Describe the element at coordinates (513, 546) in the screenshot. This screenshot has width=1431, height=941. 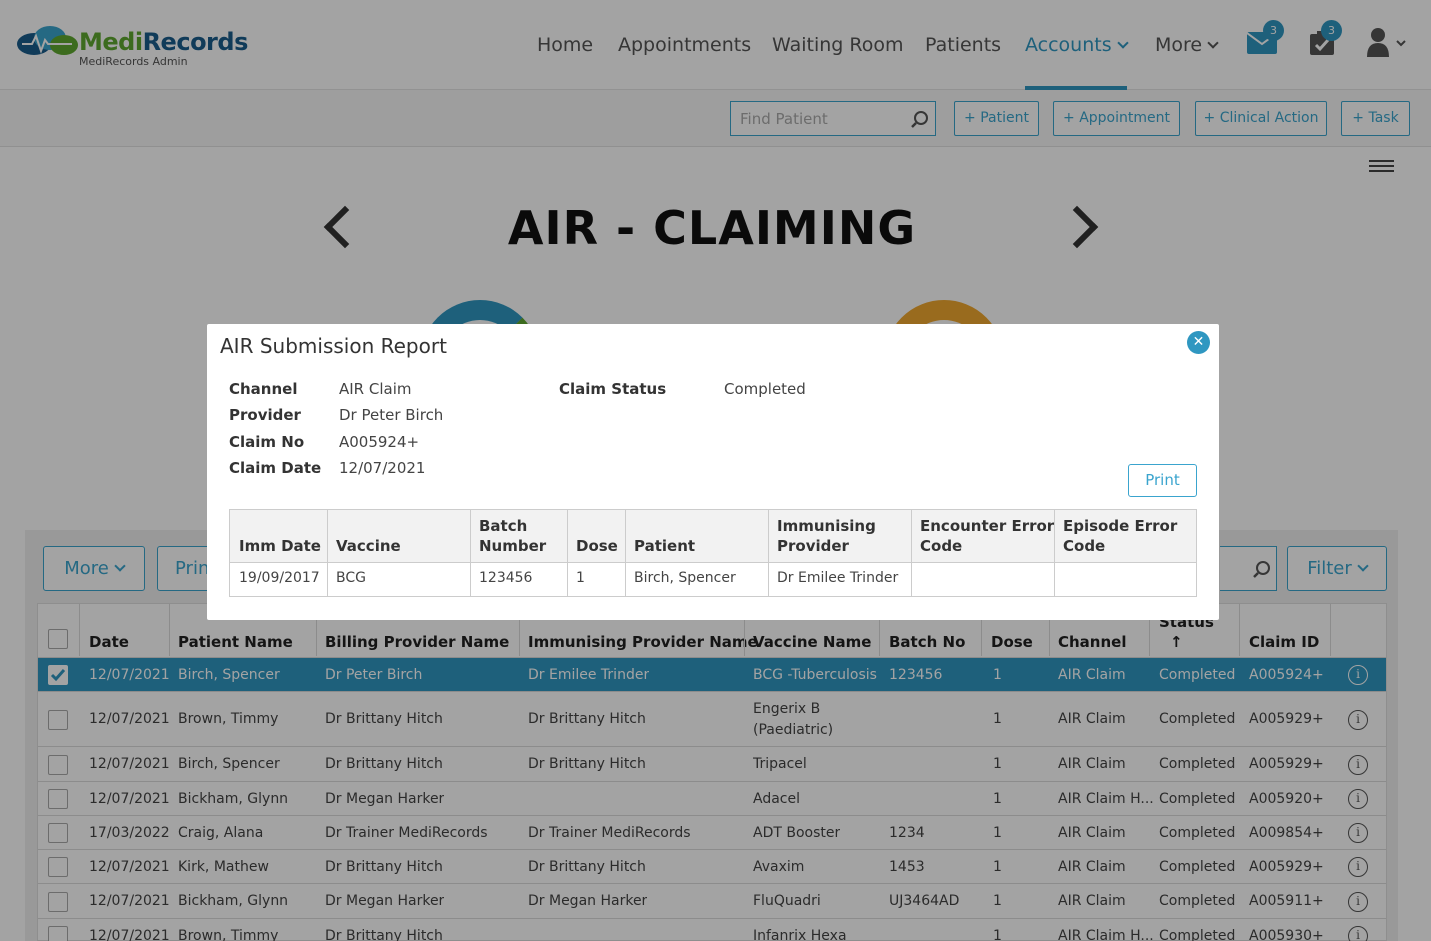
I see `col-batch-number-line2: Number` at that location.